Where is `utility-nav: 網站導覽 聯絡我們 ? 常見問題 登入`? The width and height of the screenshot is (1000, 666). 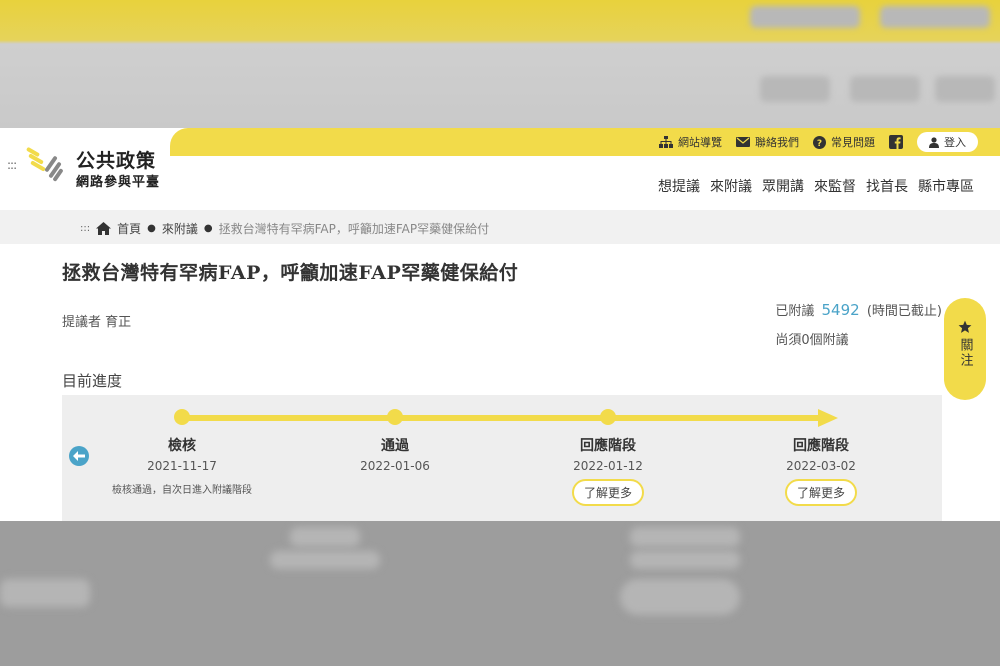 utility-nav: 網站導覽 聯絡我們 ? 常見問題 登入 is located at coordinates (818, 142).